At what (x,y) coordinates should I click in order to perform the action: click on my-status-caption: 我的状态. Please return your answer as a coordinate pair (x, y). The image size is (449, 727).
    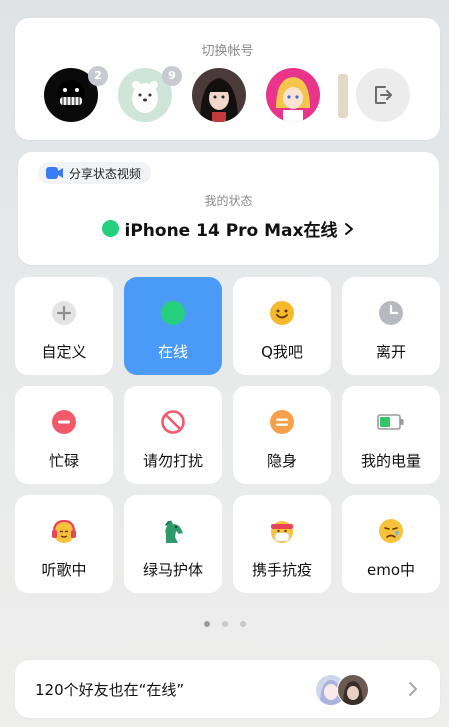
    Looking at the image, I should click on (228, 201).